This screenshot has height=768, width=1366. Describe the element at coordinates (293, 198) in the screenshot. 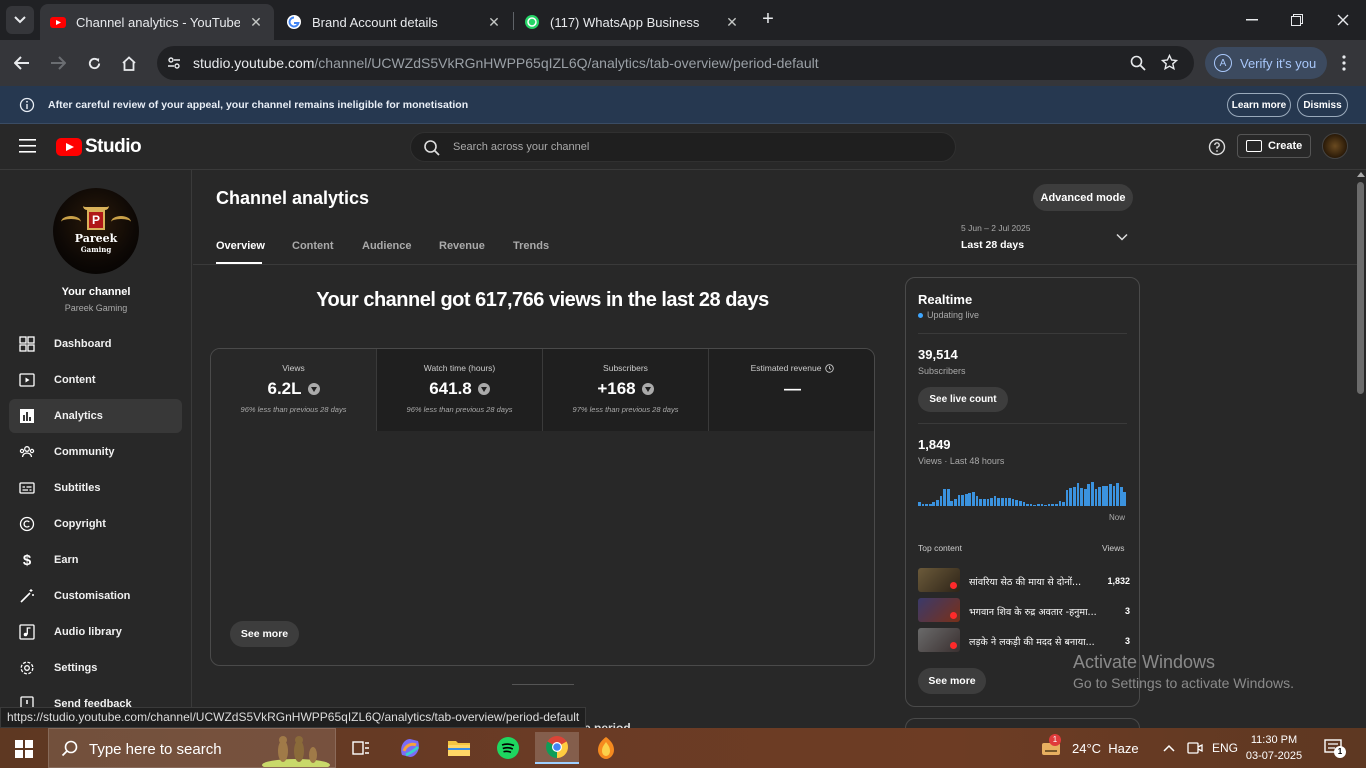

I see `page-title: Channel analytics` at that location.